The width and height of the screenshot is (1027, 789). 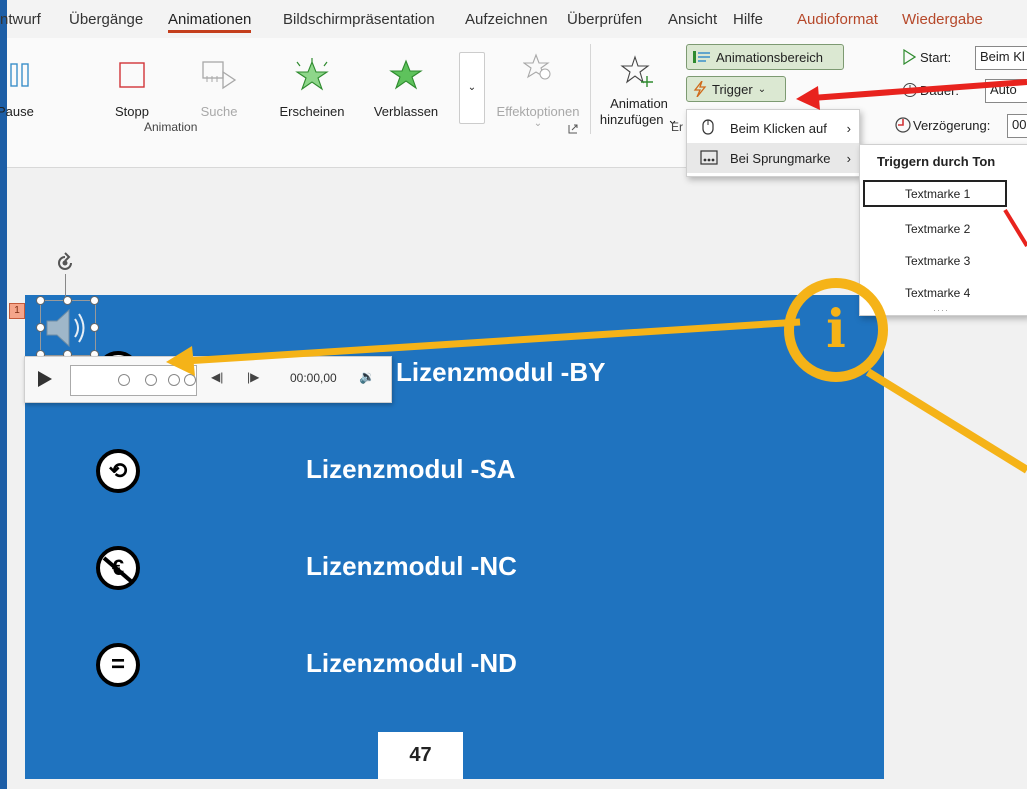 I want to click on tab-aufzeichnen: Aufzeichnen, so click(x=506, y=19).